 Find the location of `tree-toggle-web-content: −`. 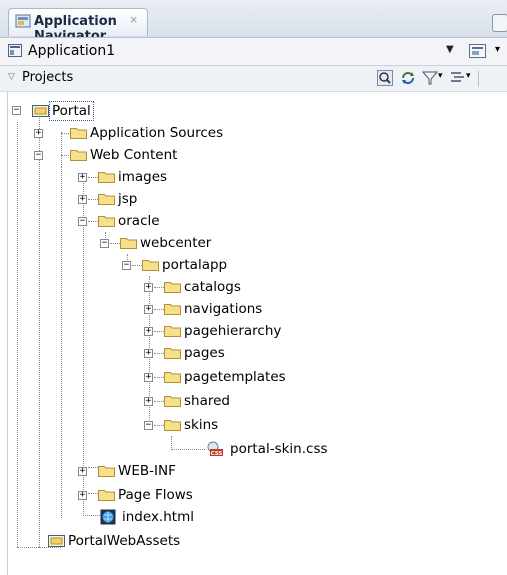

tree-toggle-web-content: − is located at coordinates (38, 155).